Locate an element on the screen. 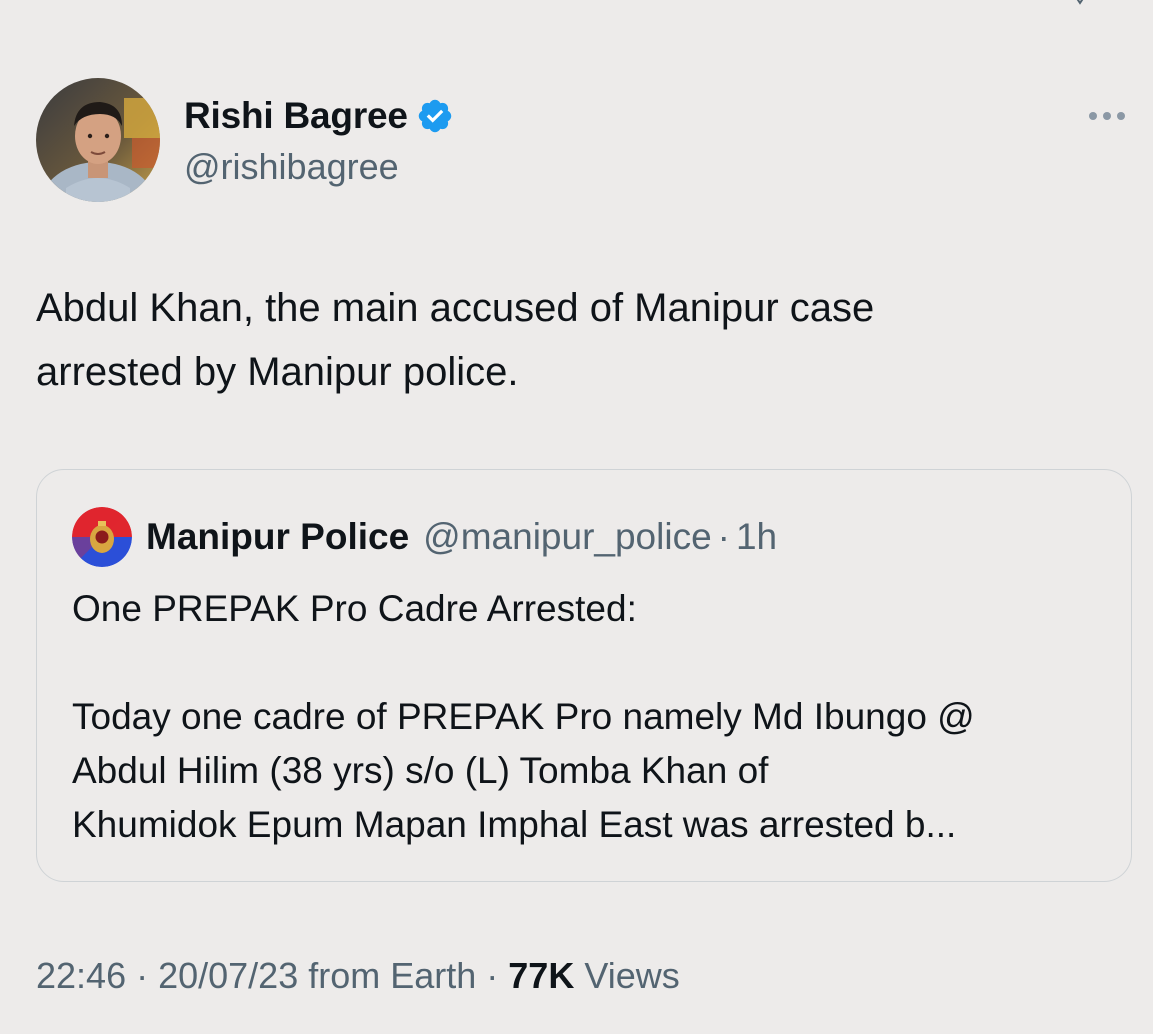 Image resolution: width=1153 pixels, height=1034 pixels. author-name: Rishi Bagree is located at coordinates (296, 116).